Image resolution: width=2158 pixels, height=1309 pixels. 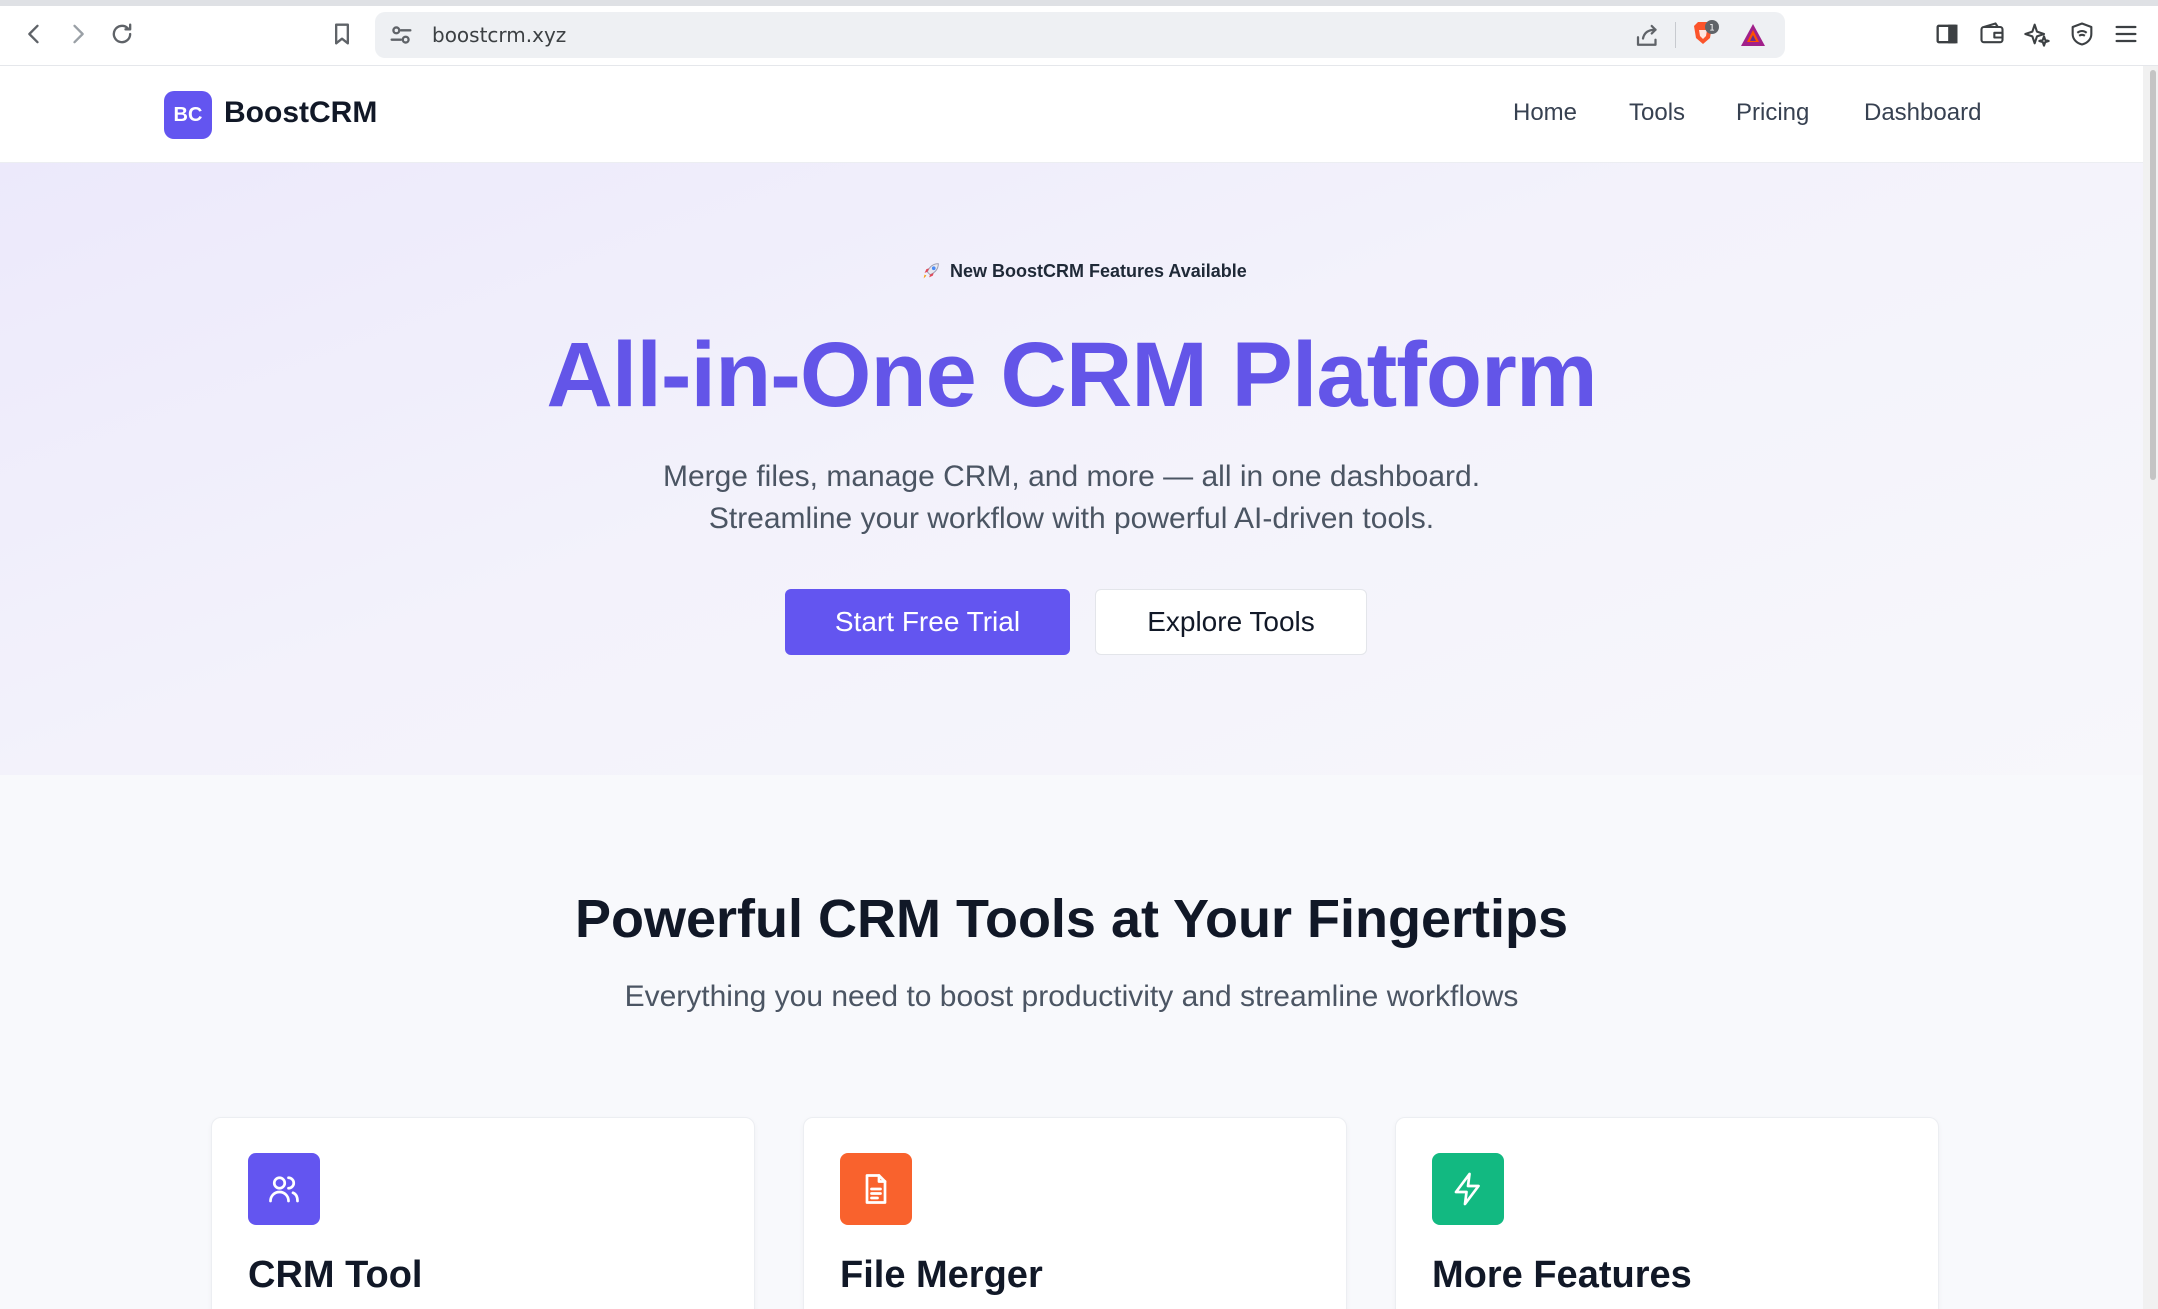 I want to click on tab-strip-edge, so click(x=1079, y=3).